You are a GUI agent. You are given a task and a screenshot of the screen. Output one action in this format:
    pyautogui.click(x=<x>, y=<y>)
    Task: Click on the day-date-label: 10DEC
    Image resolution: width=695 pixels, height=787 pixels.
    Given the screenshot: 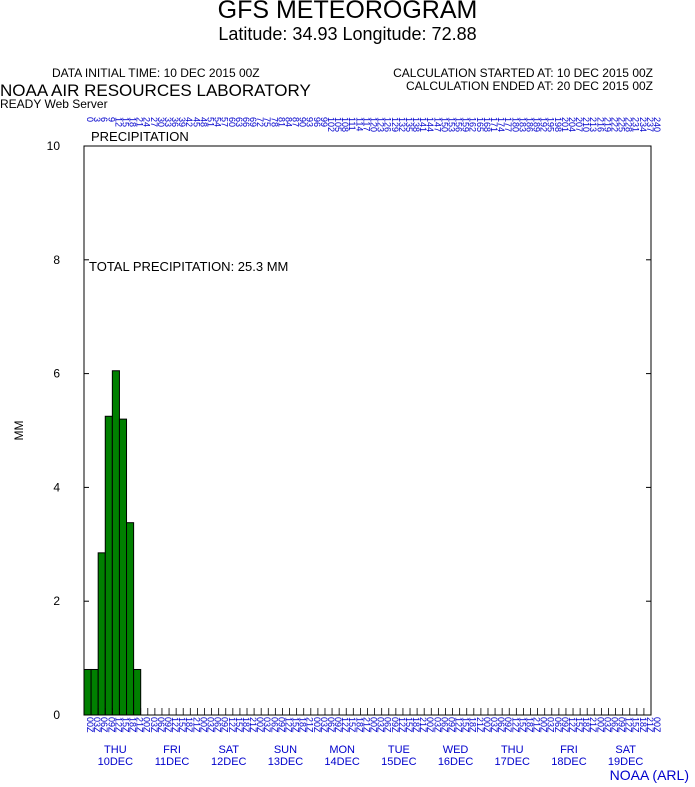 What is the action you would take?
    pyautogui.click(x=116, y=762)
    